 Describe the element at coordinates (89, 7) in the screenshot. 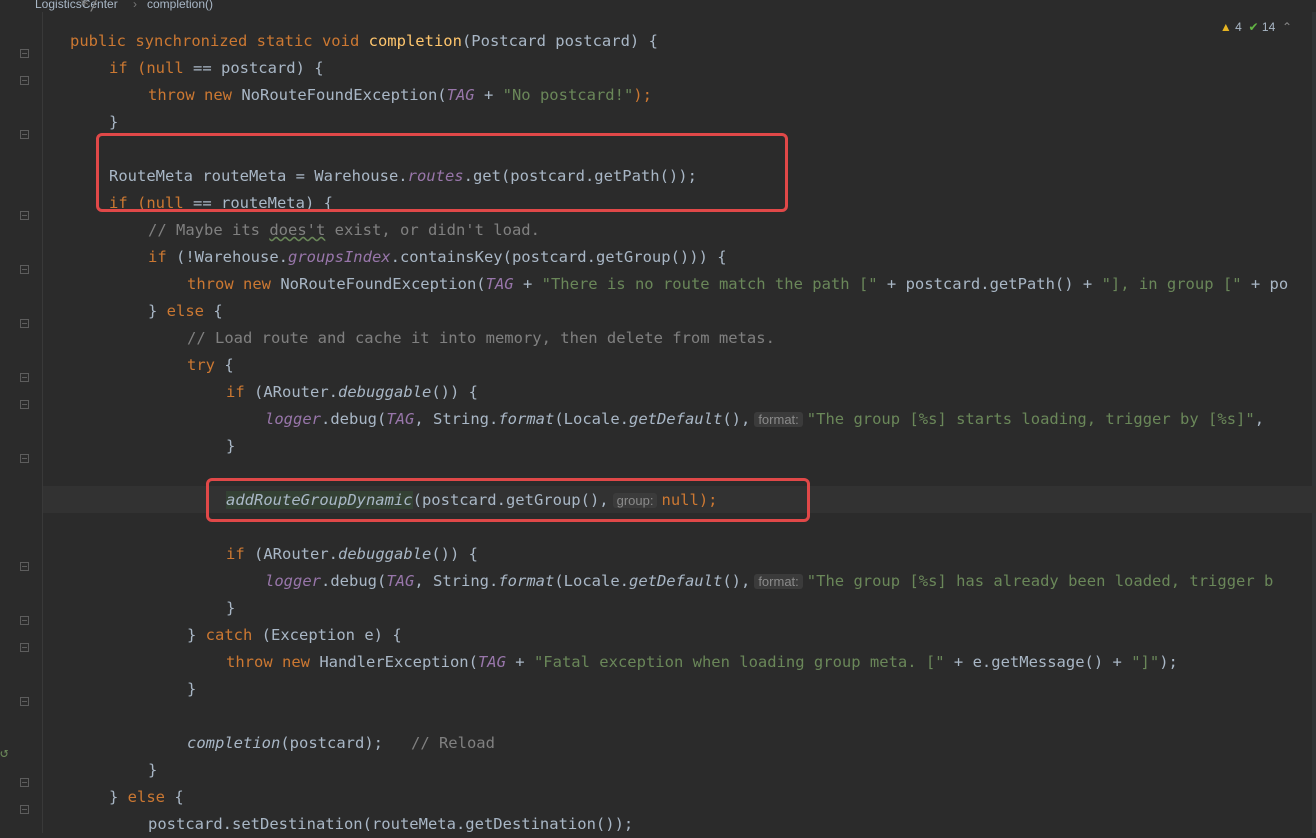

I see `code-line: */` at that location.